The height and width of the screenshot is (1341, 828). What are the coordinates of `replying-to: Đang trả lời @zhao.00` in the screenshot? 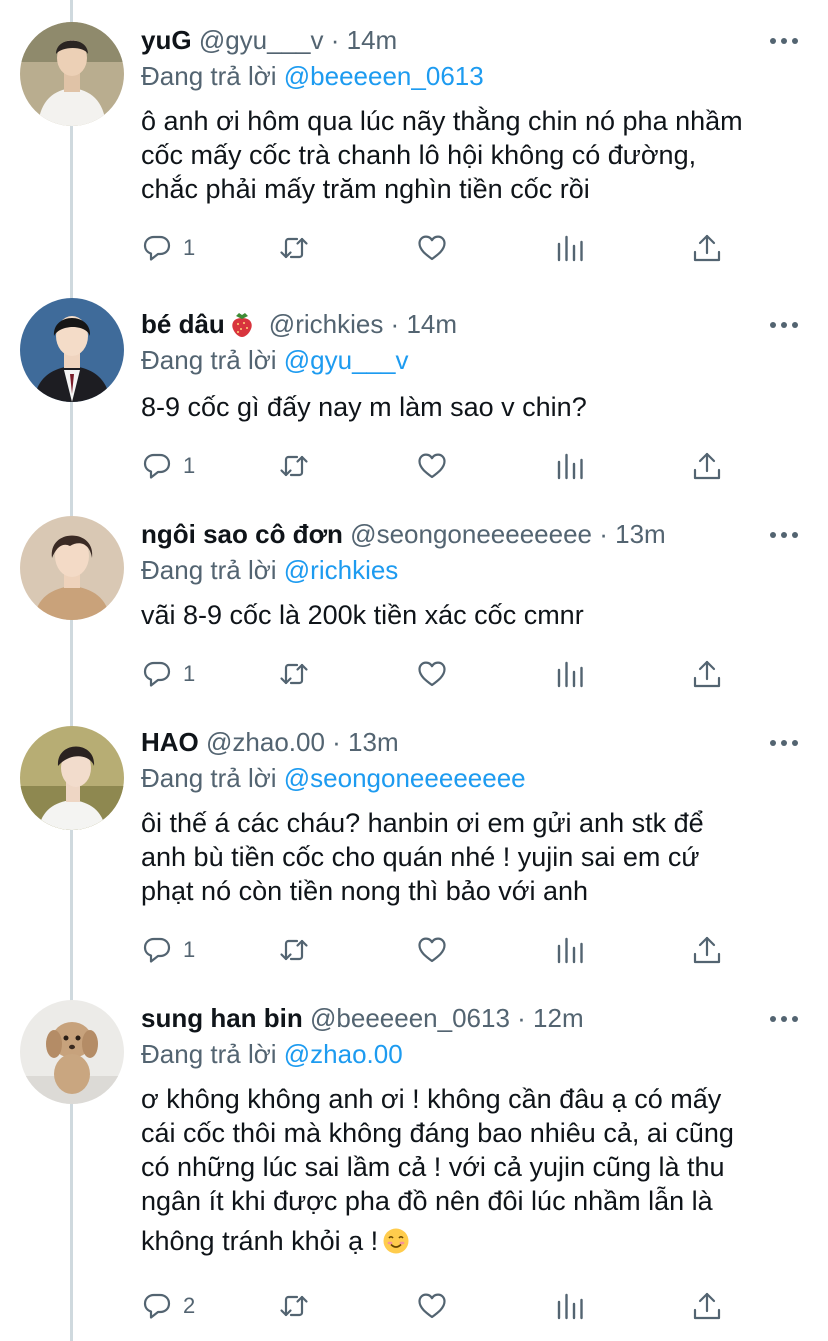 It's located at (272, 1054).